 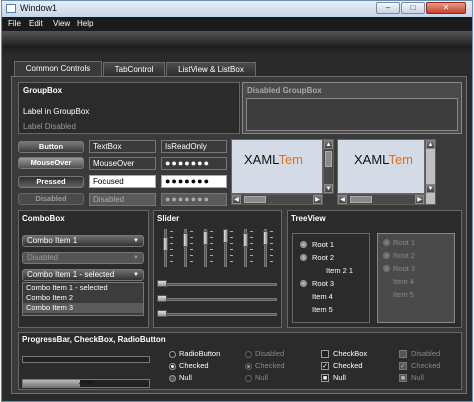 I want to click on scrollviewer-2-hscroll: ◀ ▶, so click(x=381, y=199).